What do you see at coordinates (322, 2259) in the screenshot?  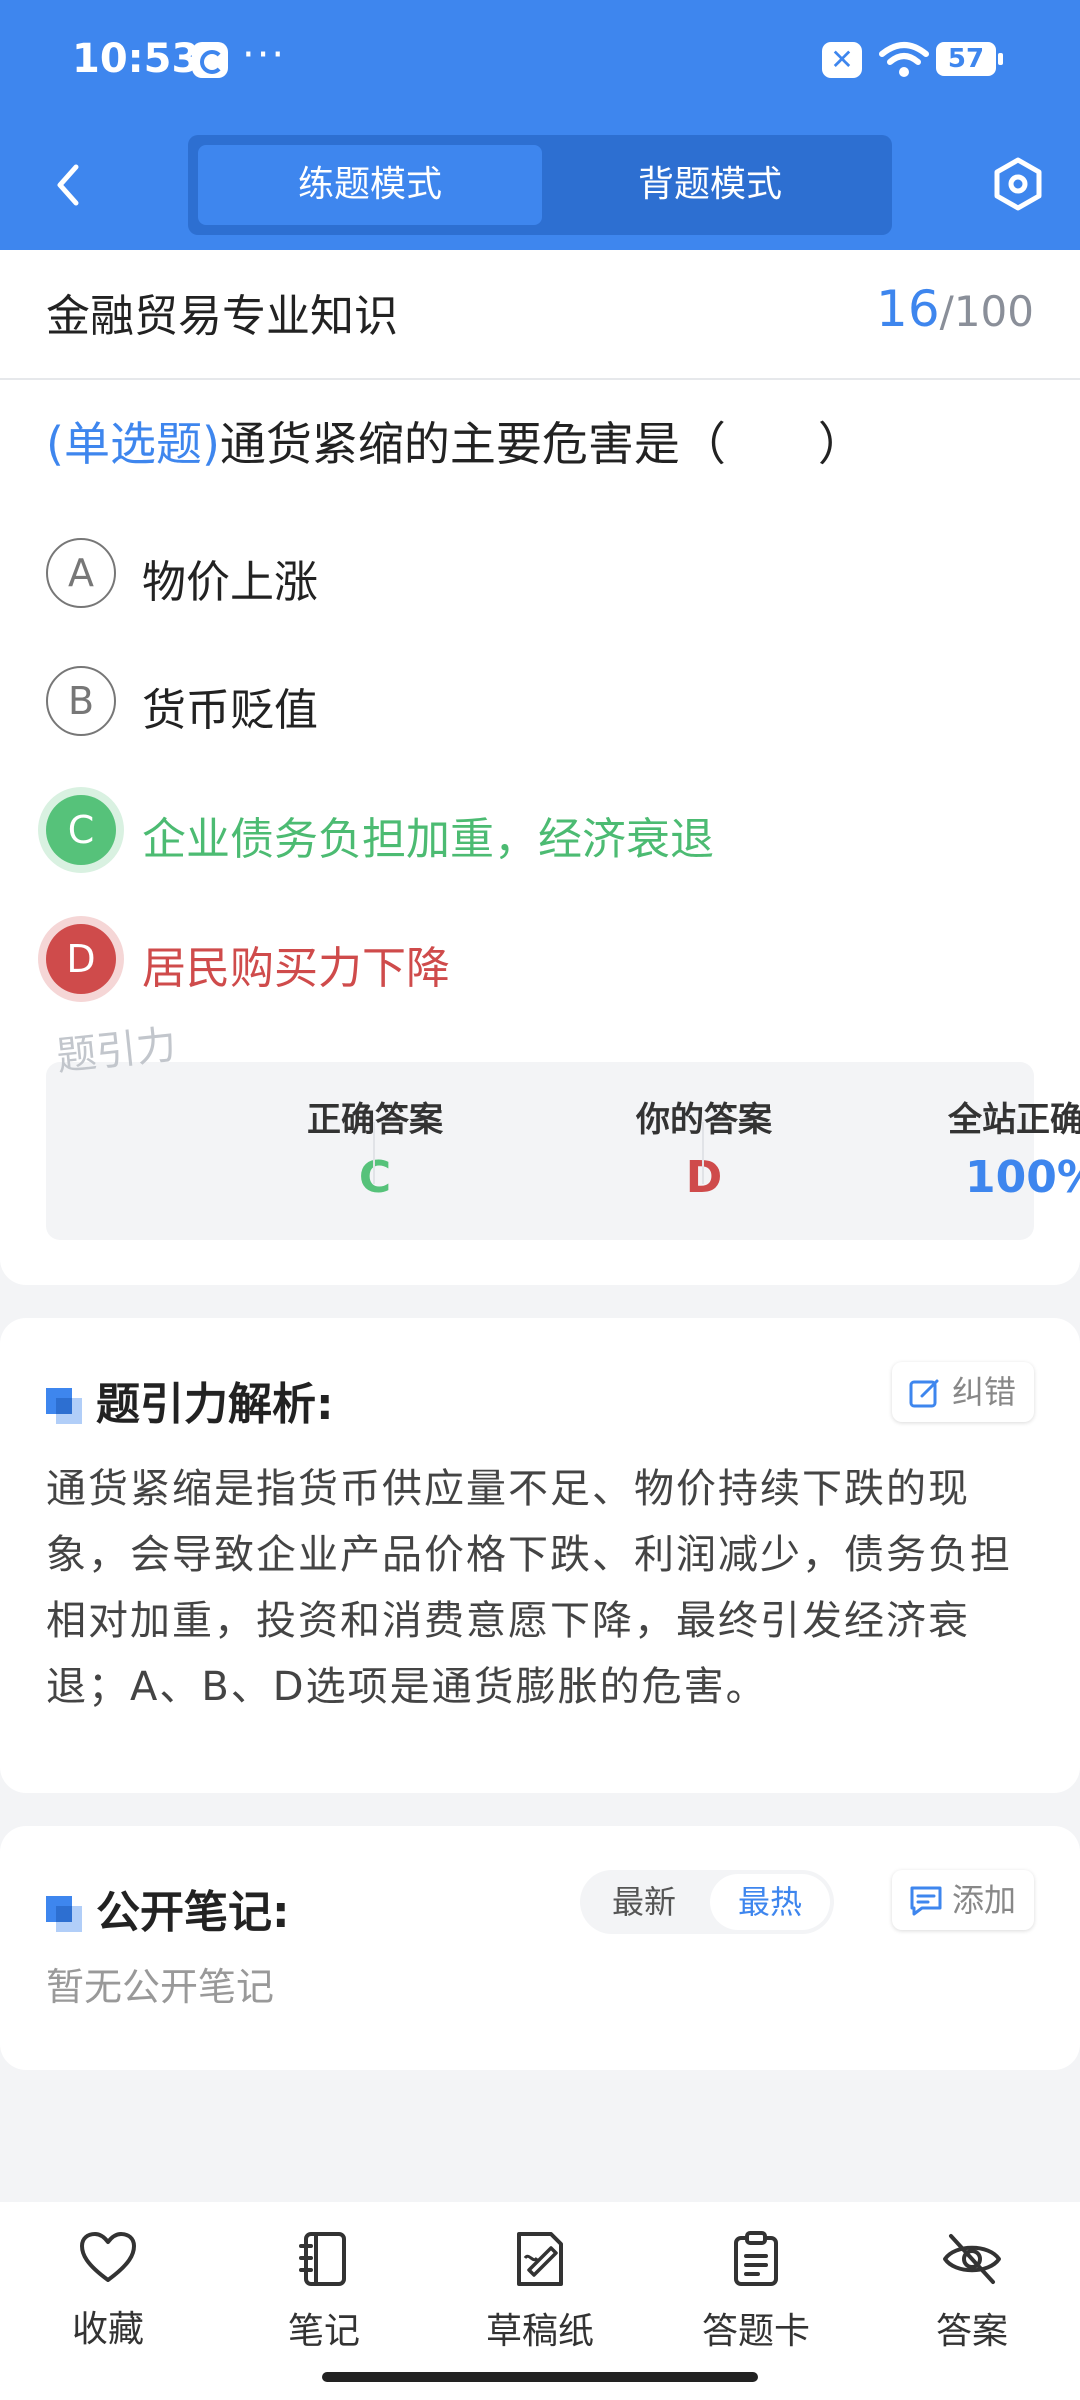 I see `notebook-icon` at bounding box center [322, 2259].